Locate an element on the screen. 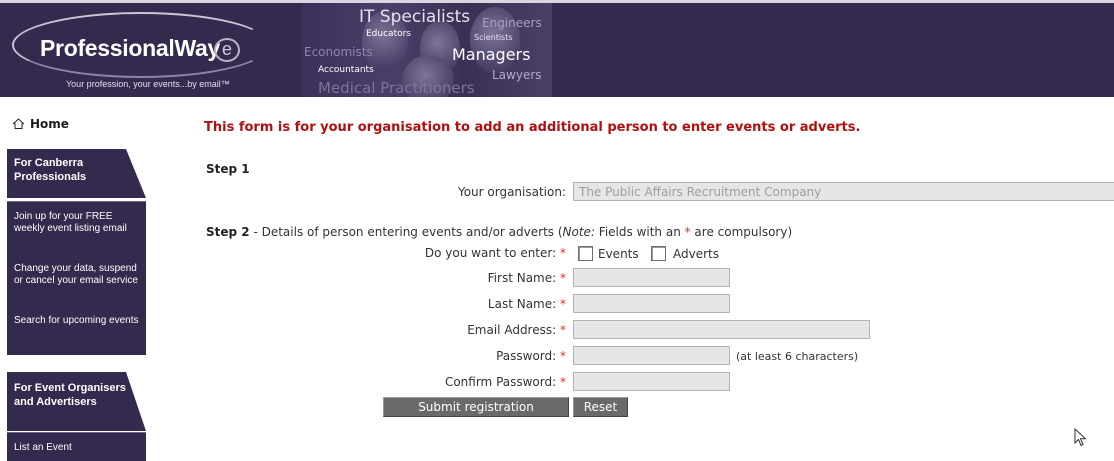 The width and height of the screenshot is (1114, 461). sidebar-link-list-event: List an Event is located at coordinates (77, 448).